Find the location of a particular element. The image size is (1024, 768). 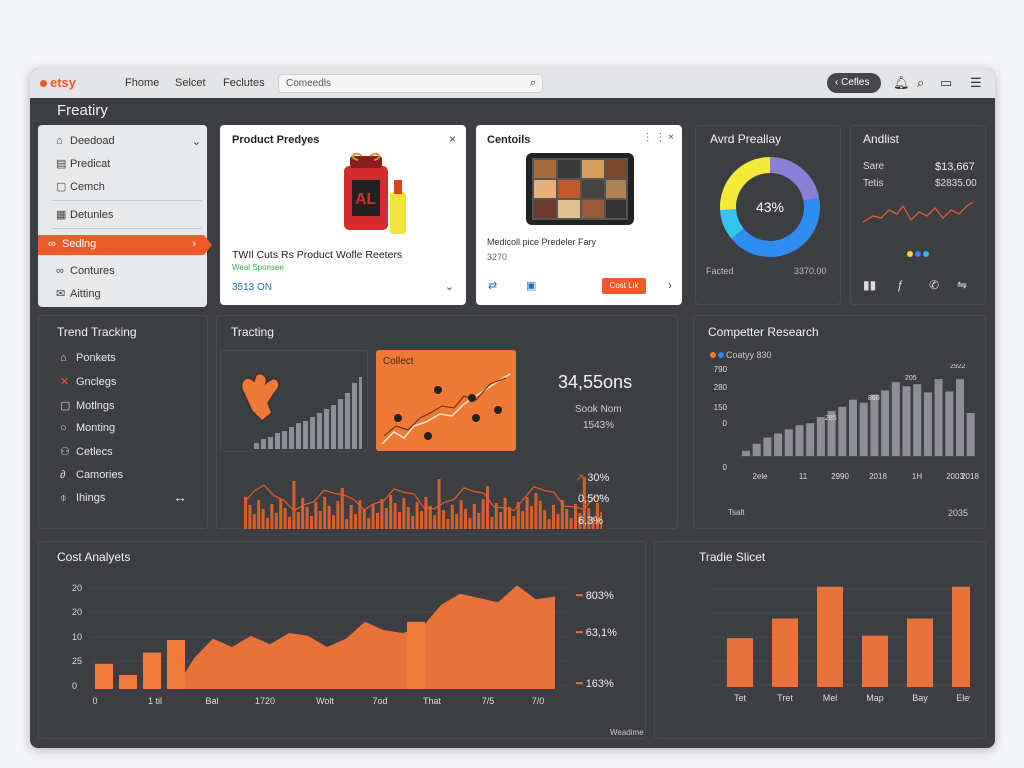

bell-icon: 🔔︎ is located at coordinates (901, 83).